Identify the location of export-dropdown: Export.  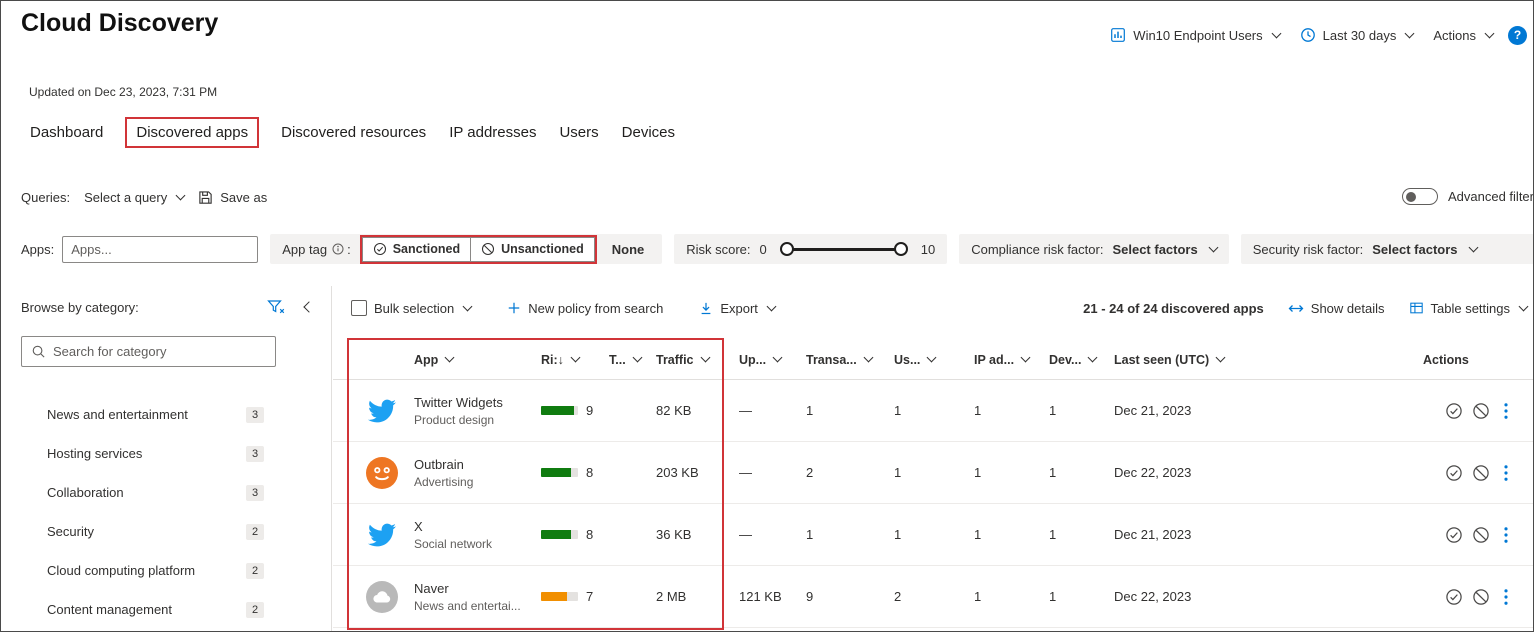
(738, 308).